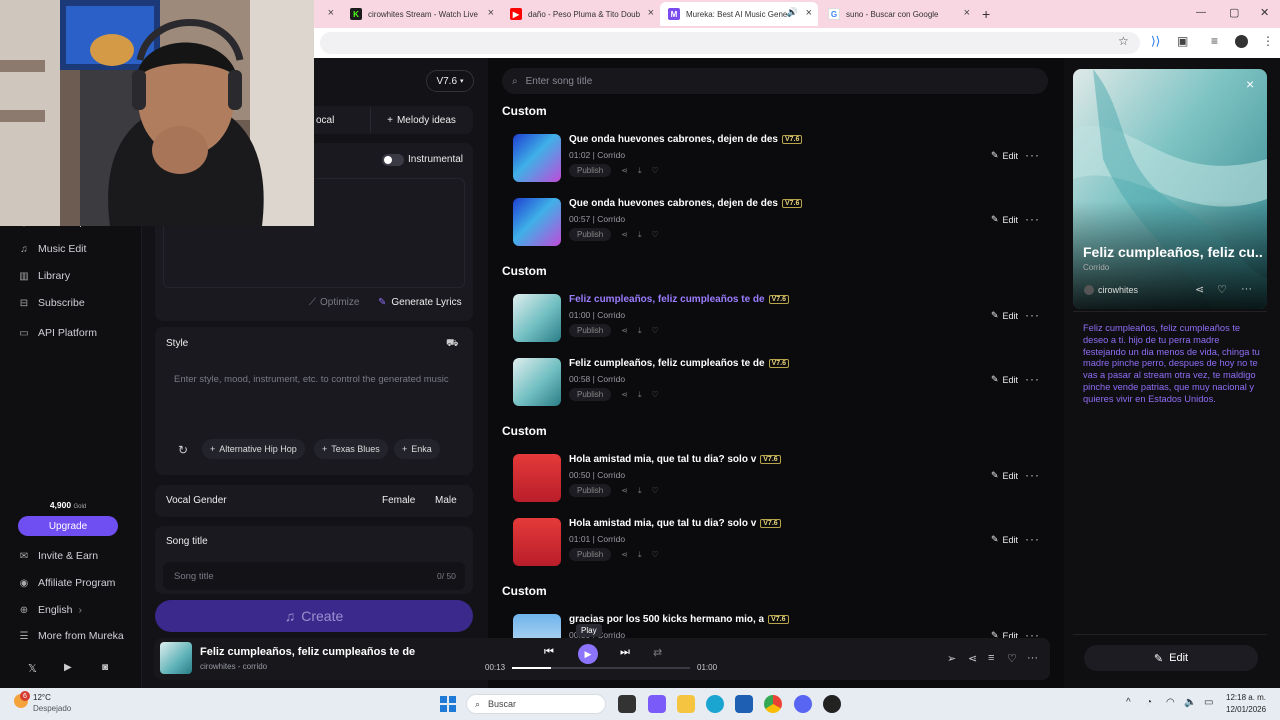  What do you see at coordinates (420, 302) in the screenshot?
I see `generate-lyrics-button: ✎ Generate Lyrics` at bounding box center [420, 302].